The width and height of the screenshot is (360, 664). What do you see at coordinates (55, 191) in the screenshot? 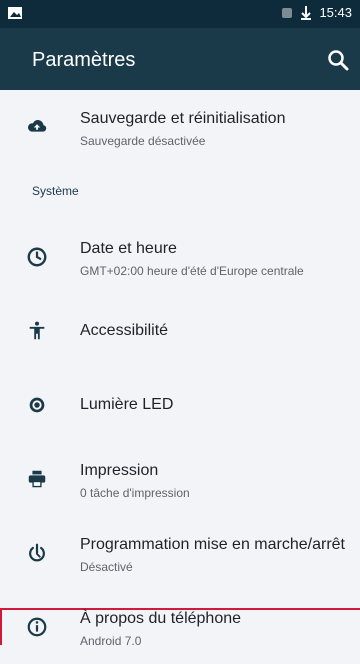
I see `section-system-header: Système` at bounding box center [55, 191].